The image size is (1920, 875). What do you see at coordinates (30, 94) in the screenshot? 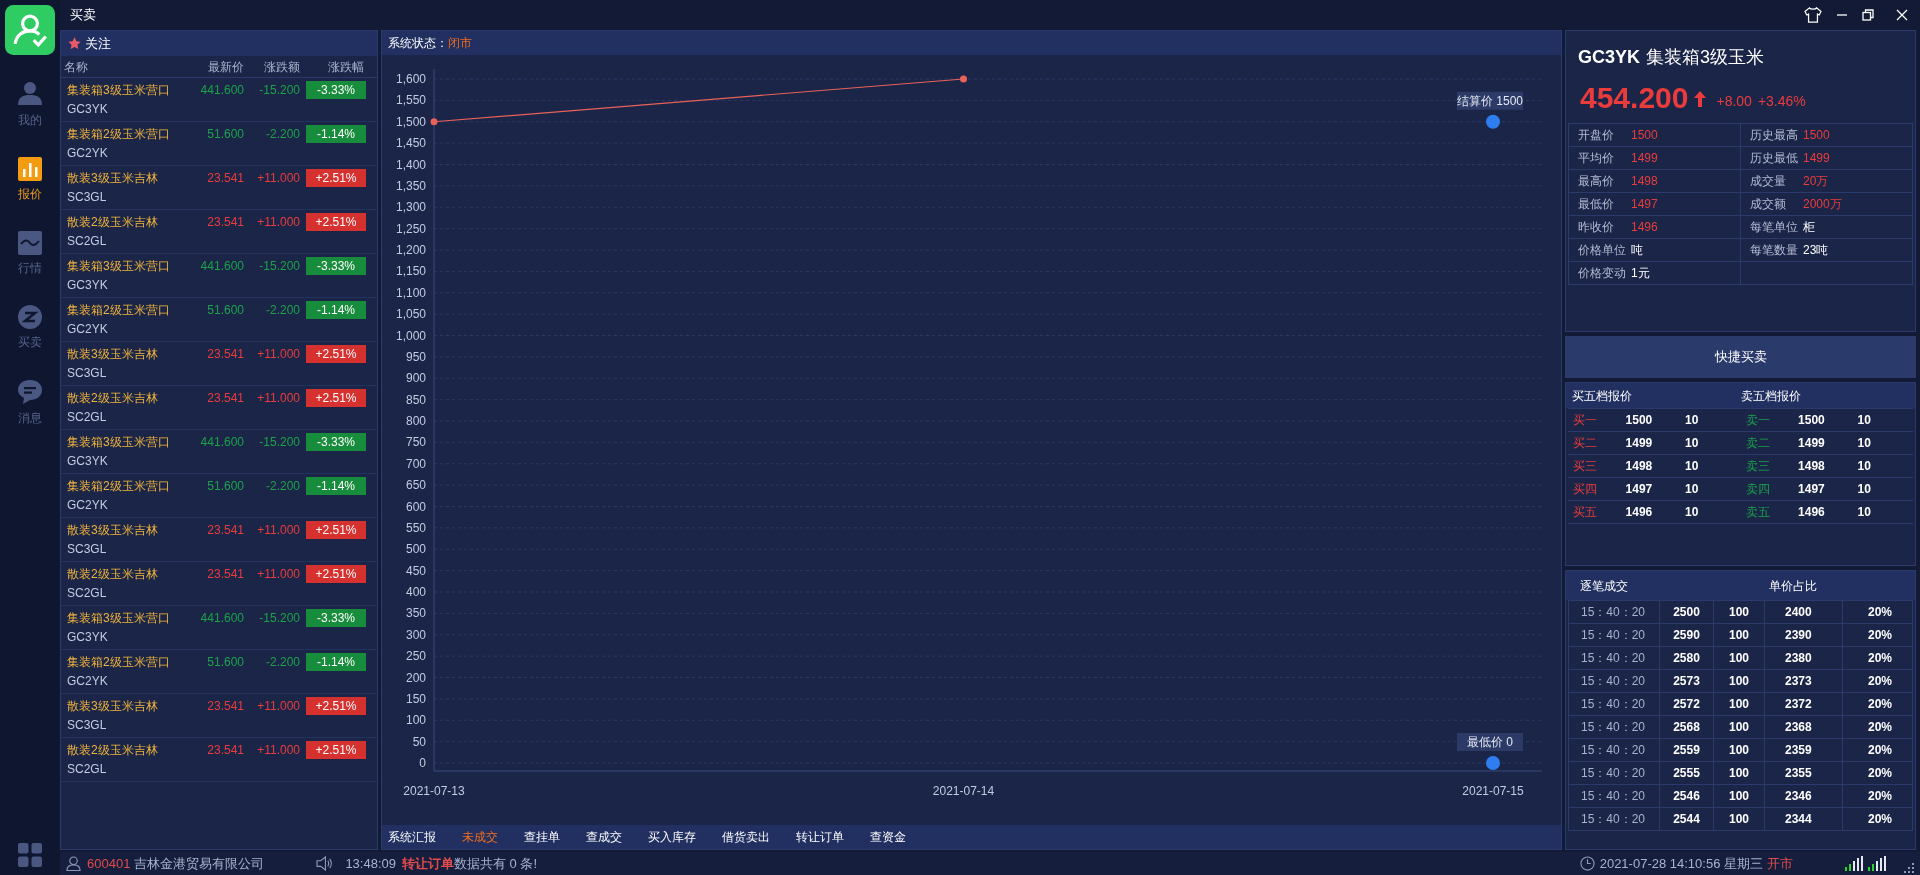
I see `person-icon` at bounding box center [30, 94].